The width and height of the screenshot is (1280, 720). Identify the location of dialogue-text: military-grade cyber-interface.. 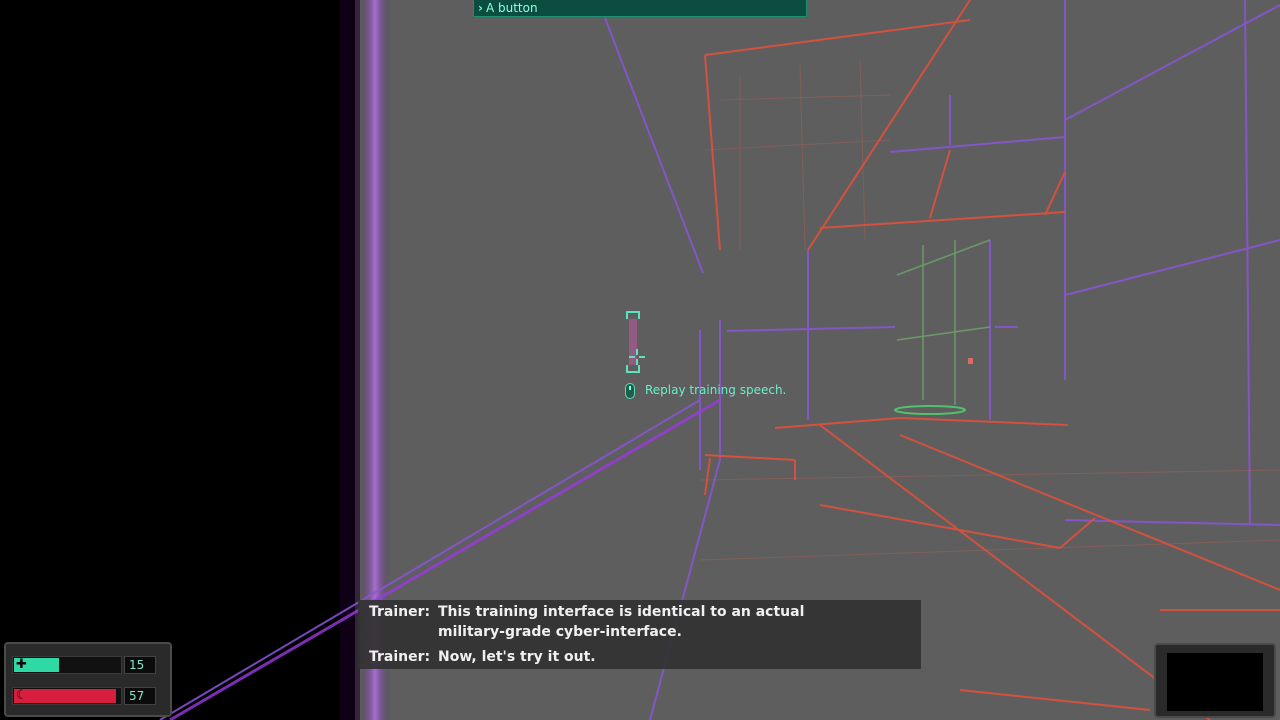
(560, 632).